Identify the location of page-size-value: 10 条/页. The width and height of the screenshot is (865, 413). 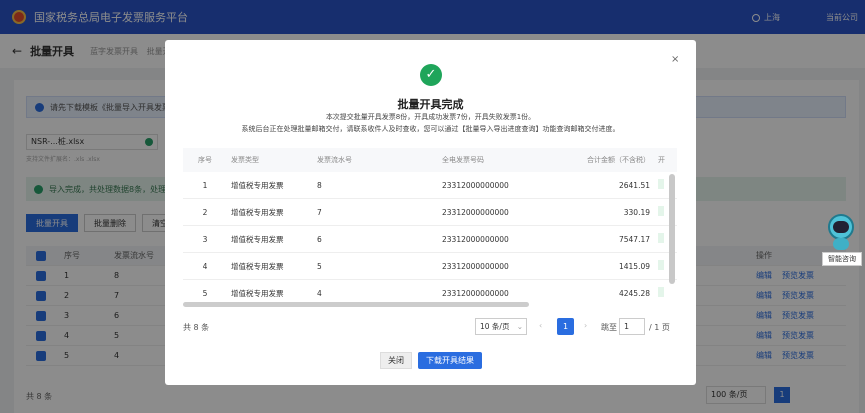
(495, 326).